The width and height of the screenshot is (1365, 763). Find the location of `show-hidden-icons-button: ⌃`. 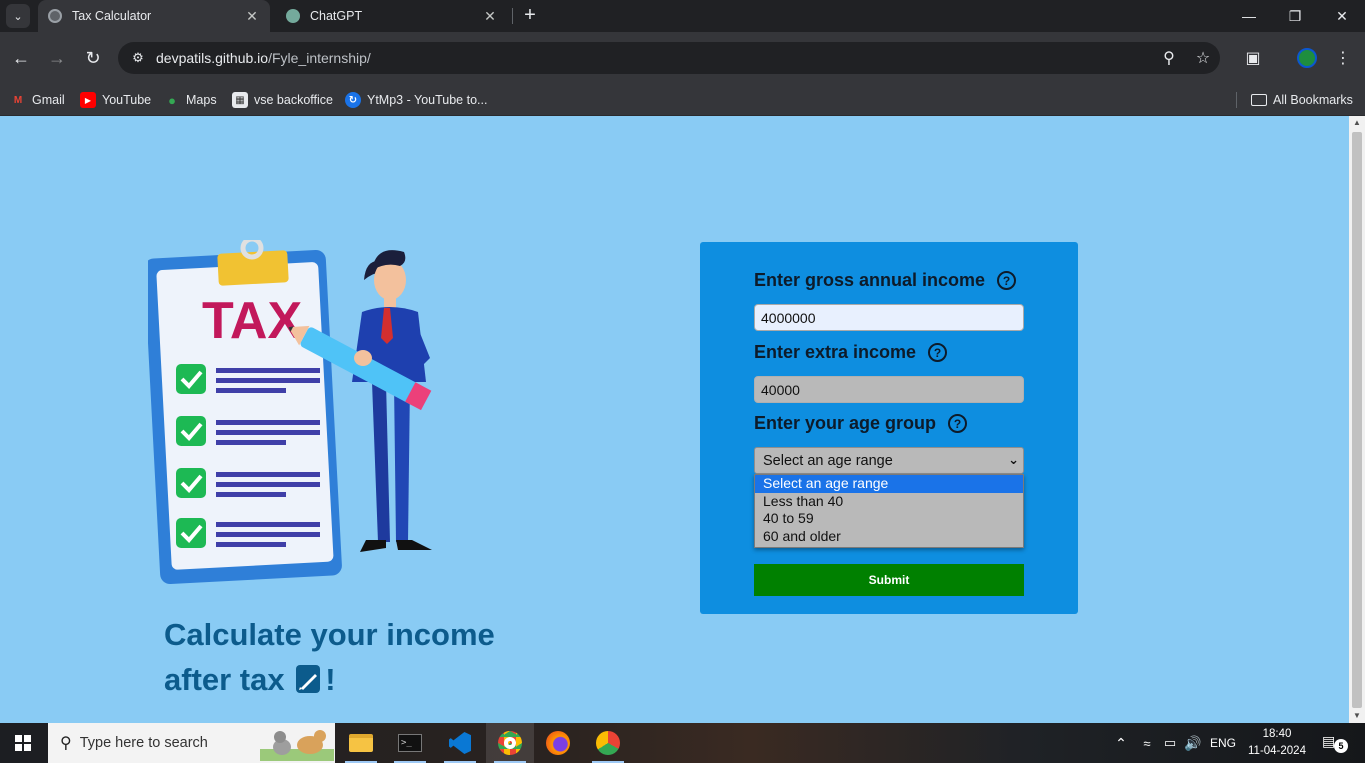

show-hidden-icons-button: ⌃ is located at coordinates (1121, 743).